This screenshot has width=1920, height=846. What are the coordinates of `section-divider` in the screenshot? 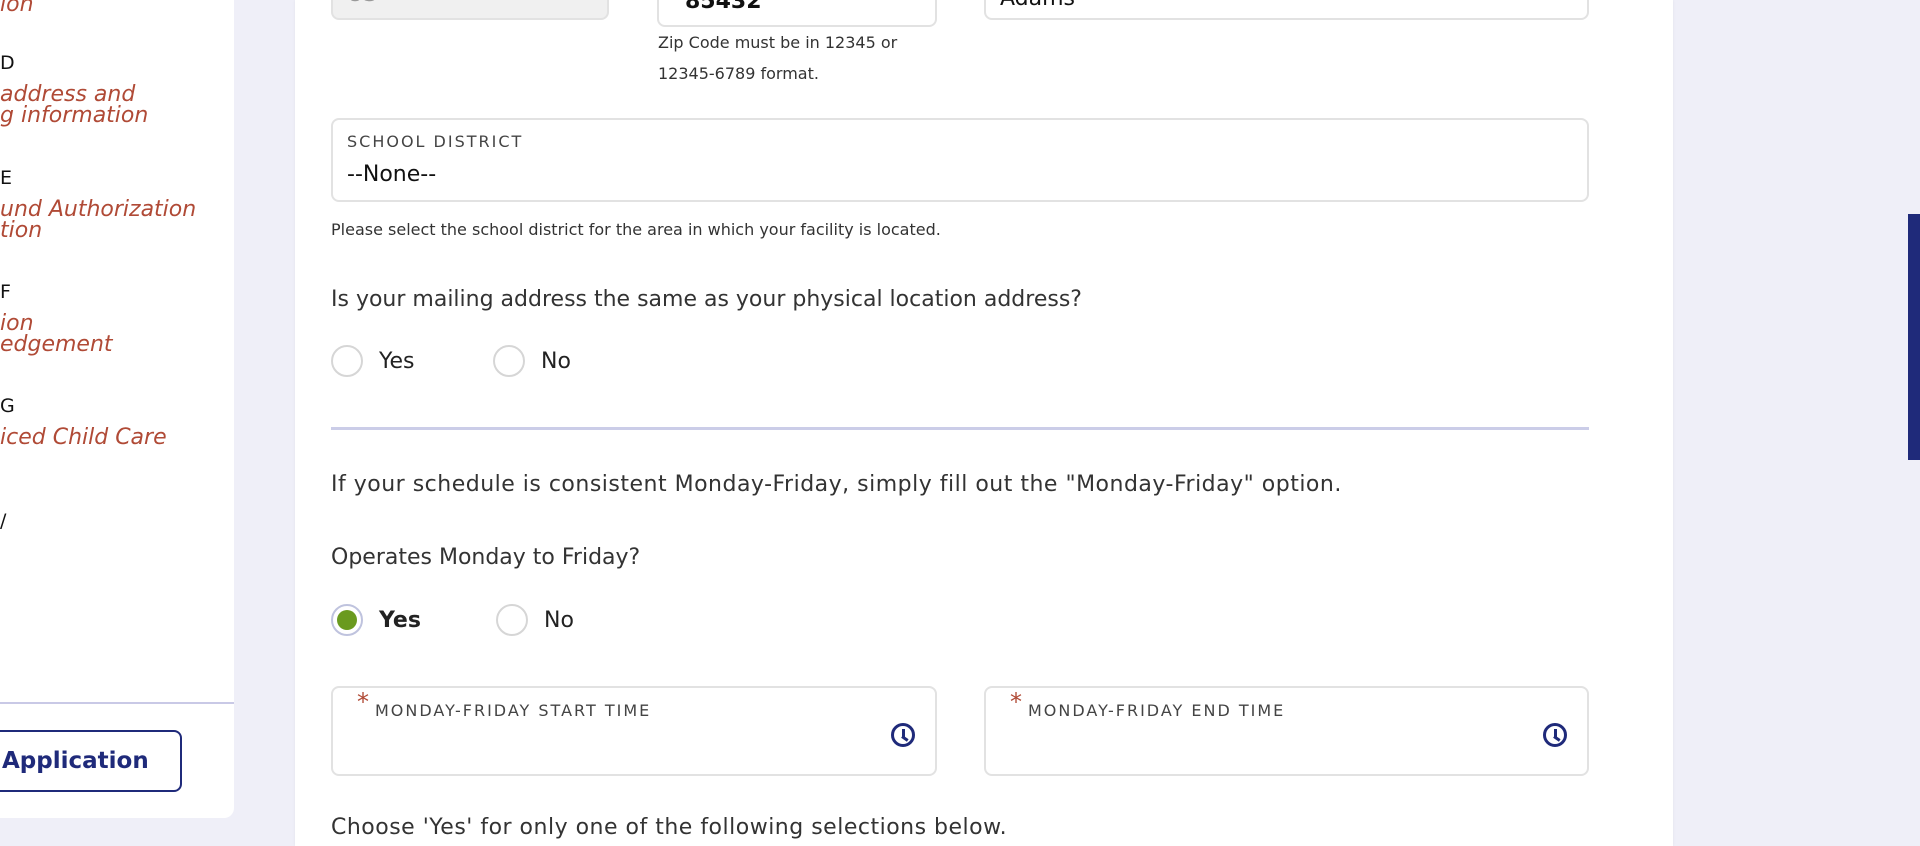 It's located at (960, 428).